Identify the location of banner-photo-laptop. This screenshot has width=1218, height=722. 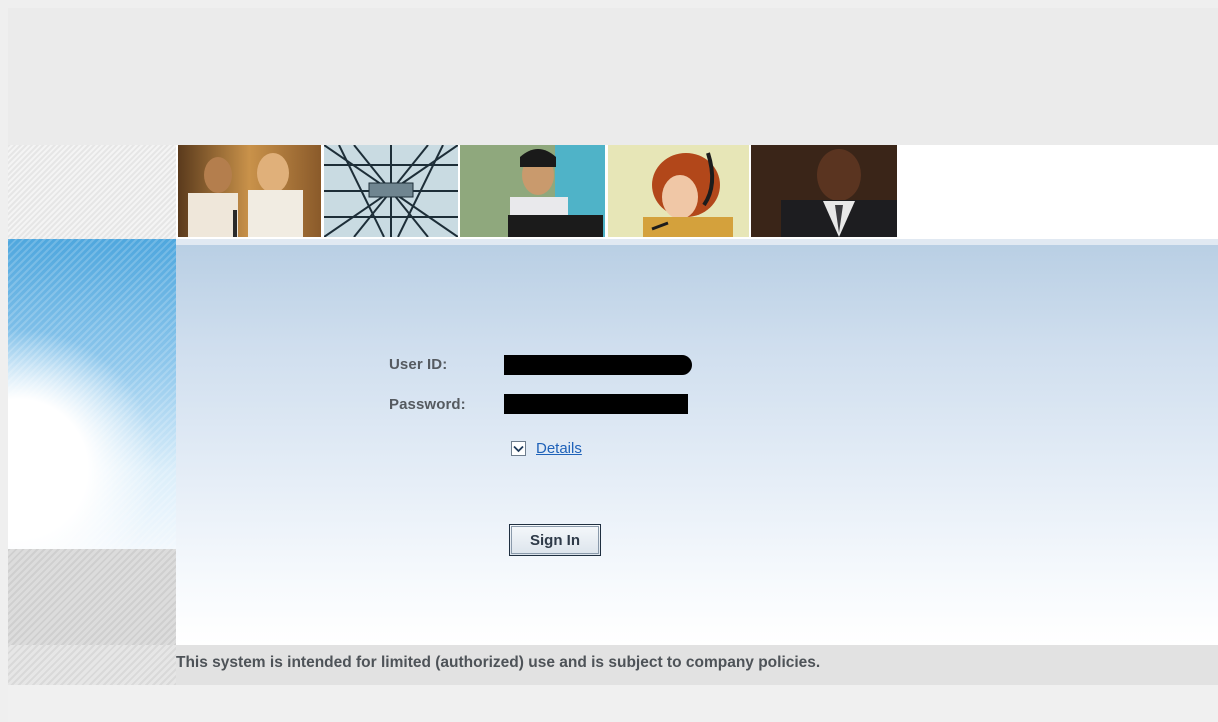
(532, 191).